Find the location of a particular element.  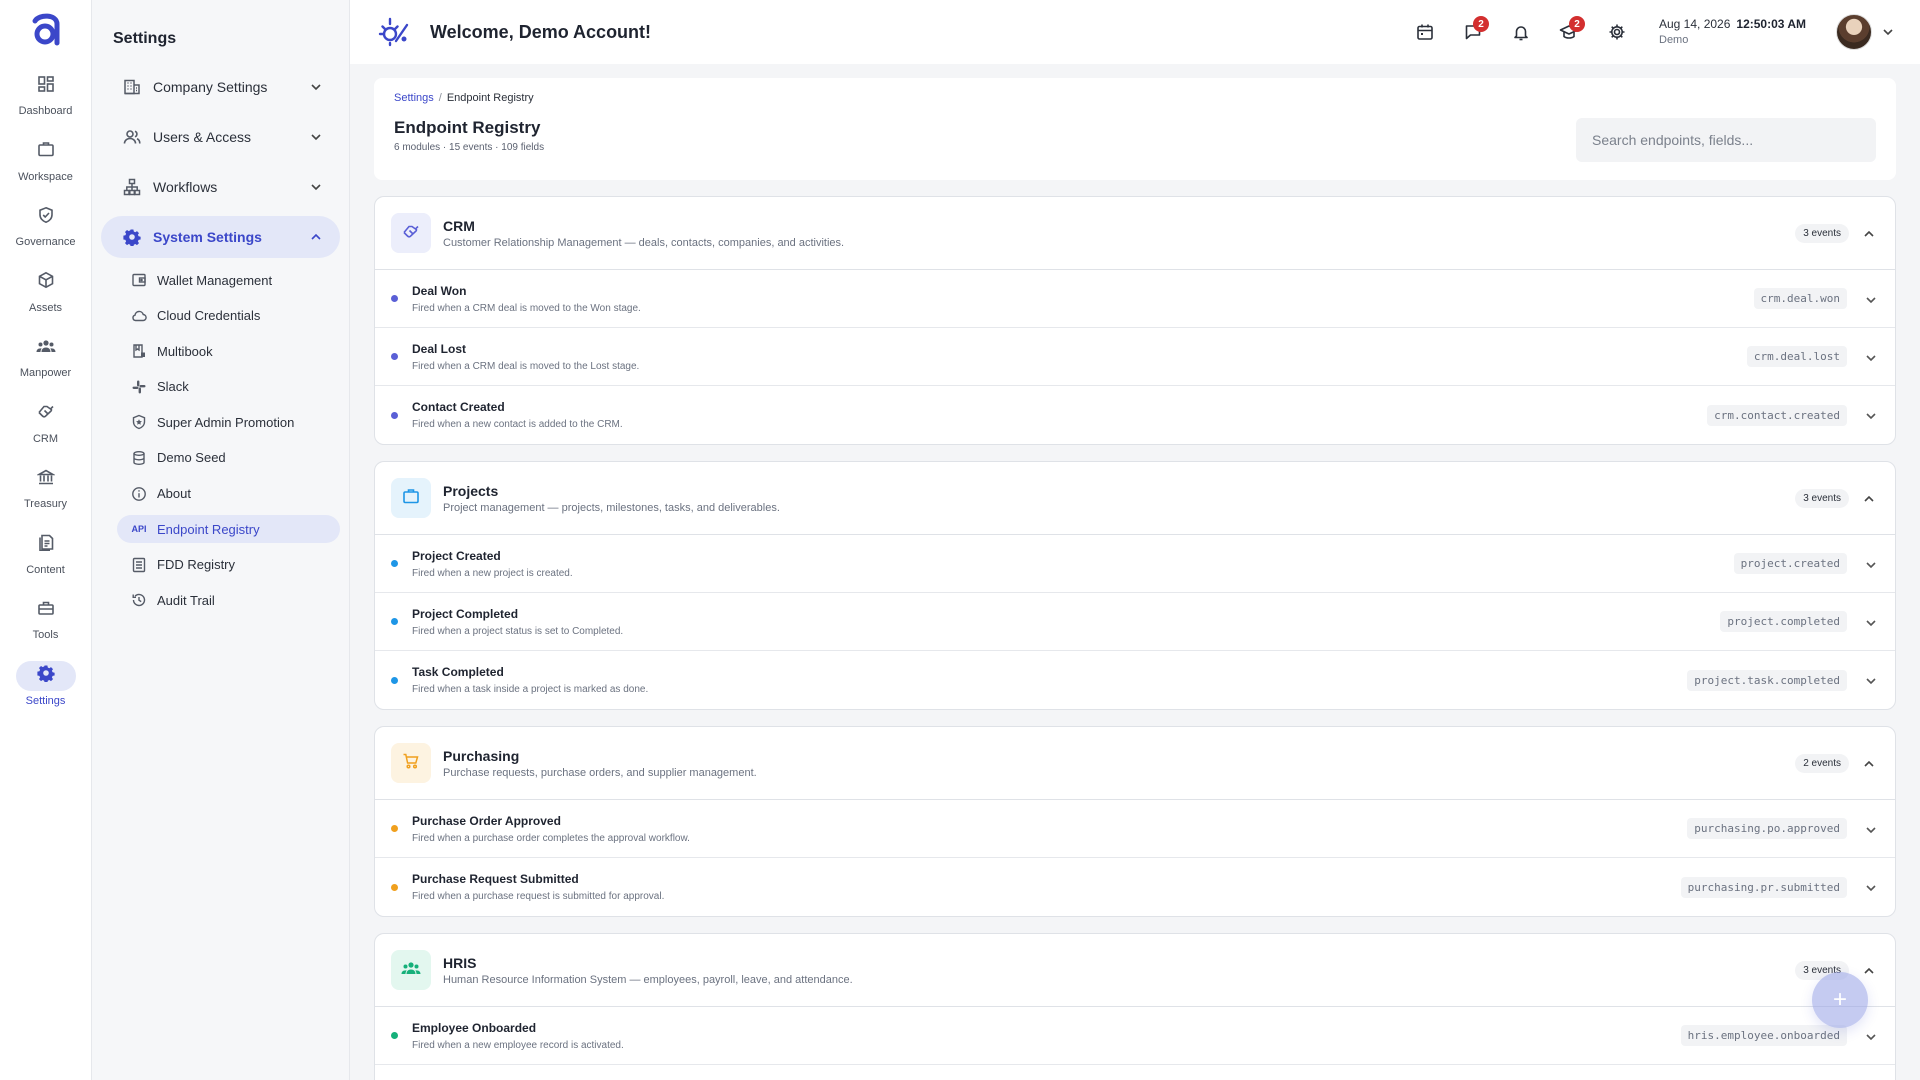

settings-item-about: About is located at coordinates (228, 494).